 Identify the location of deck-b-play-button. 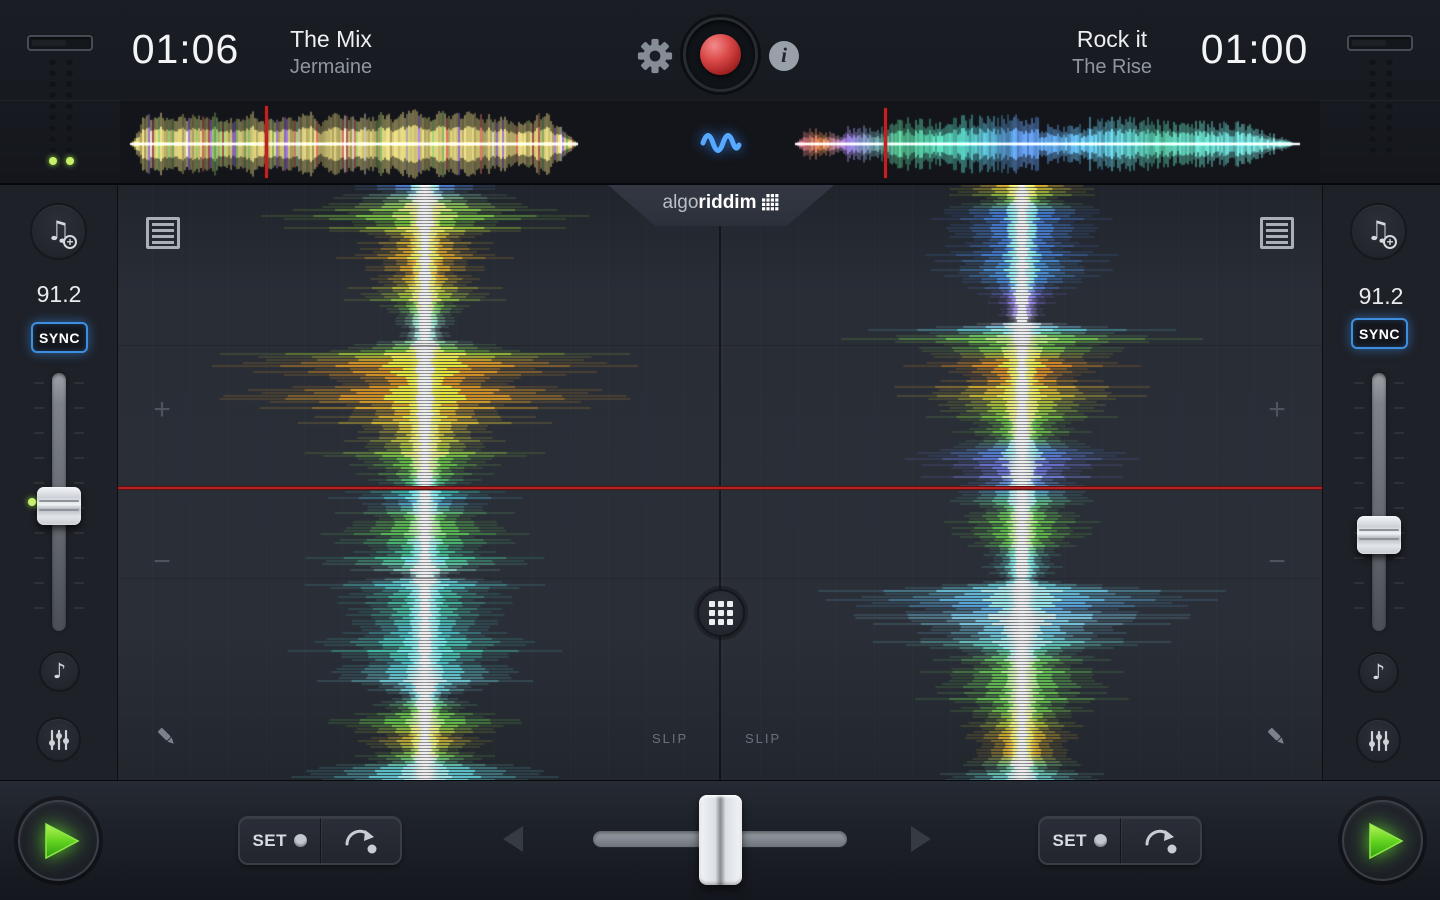
(1382, 840).